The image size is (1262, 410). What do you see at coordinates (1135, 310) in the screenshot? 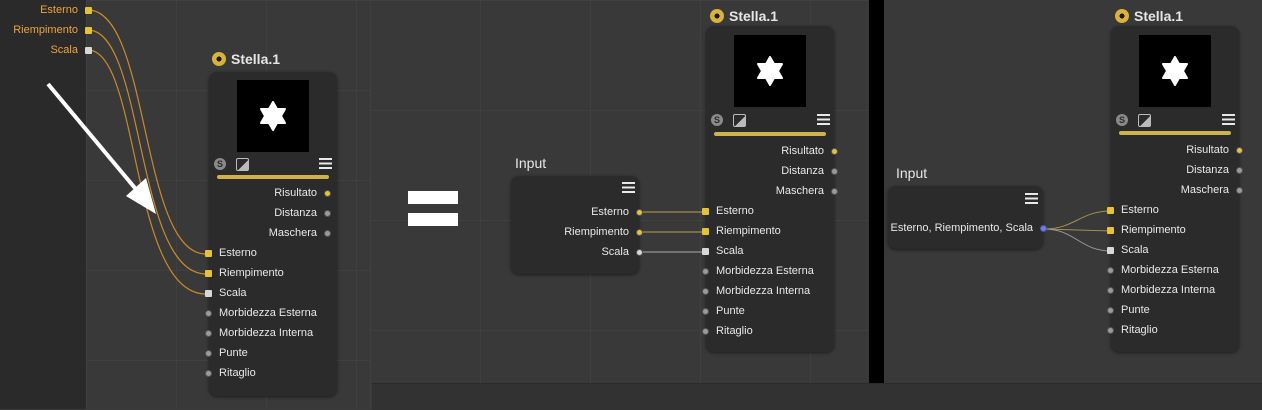
I see `input-label: Punte` at bounding box center [1135, 310].